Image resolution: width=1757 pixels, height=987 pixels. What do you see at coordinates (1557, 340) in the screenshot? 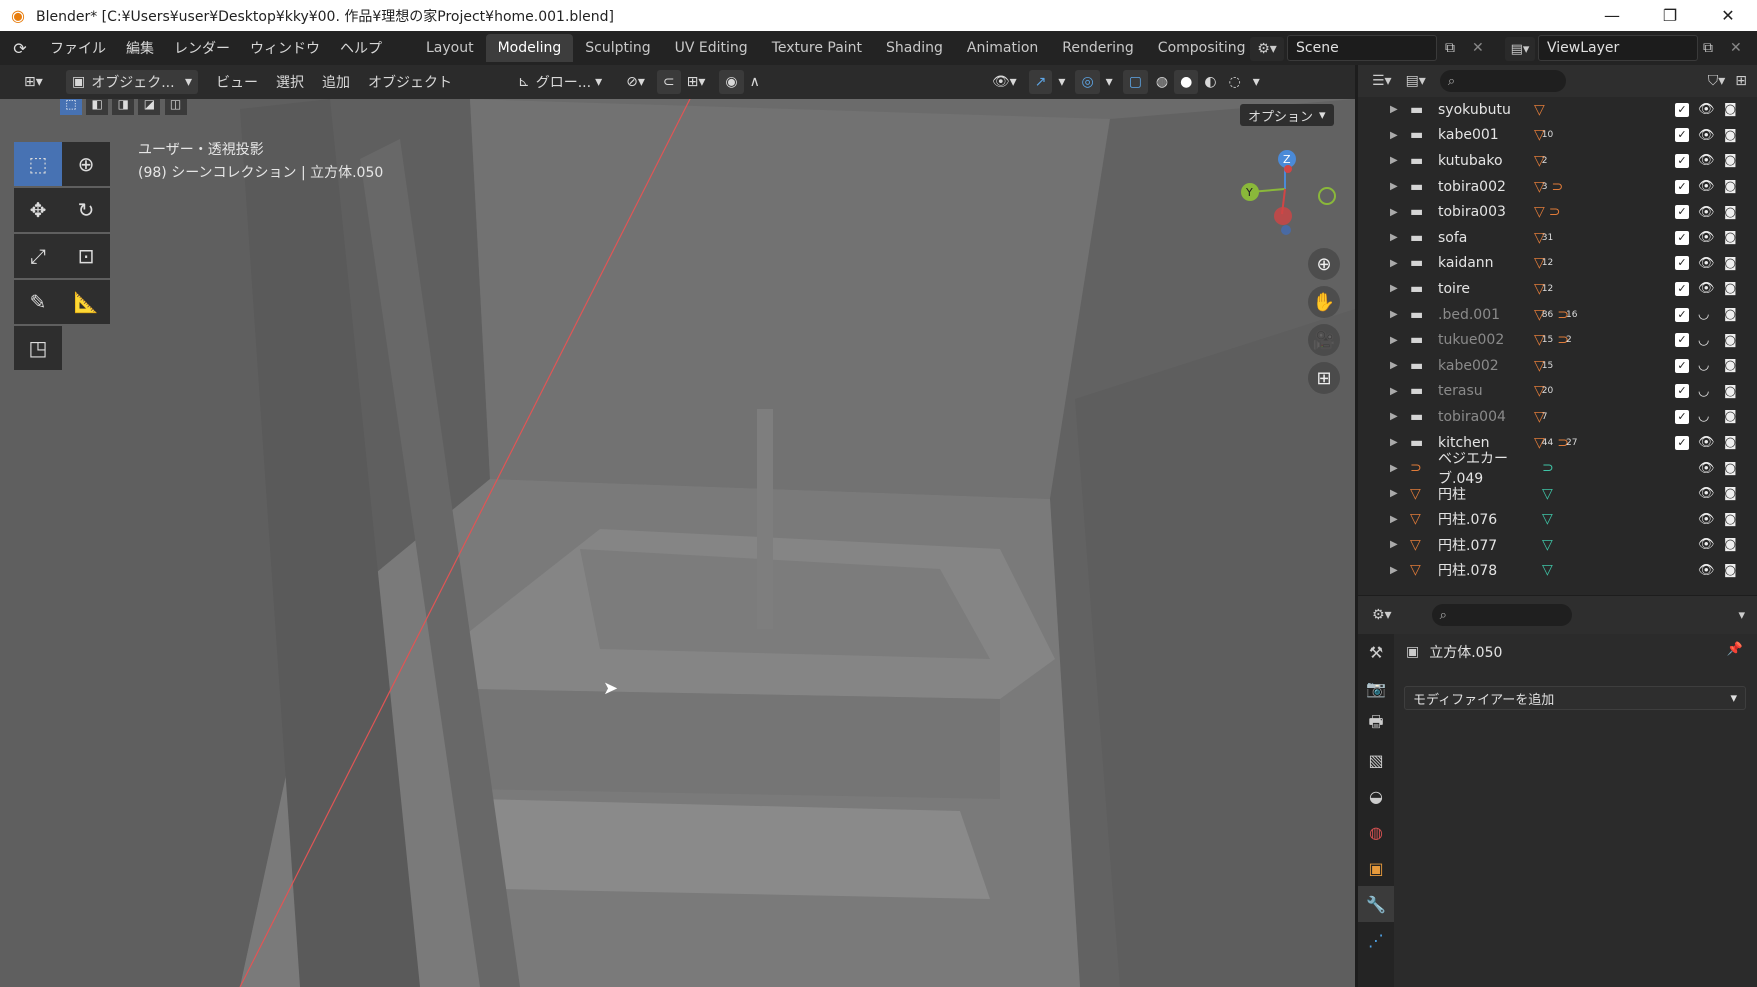
I see `outliner-row: ▶ ▬ tukue002 ▽ 15 ⊃ 2 ✓ ◡ ◙` at bounding box center [1557, 340].